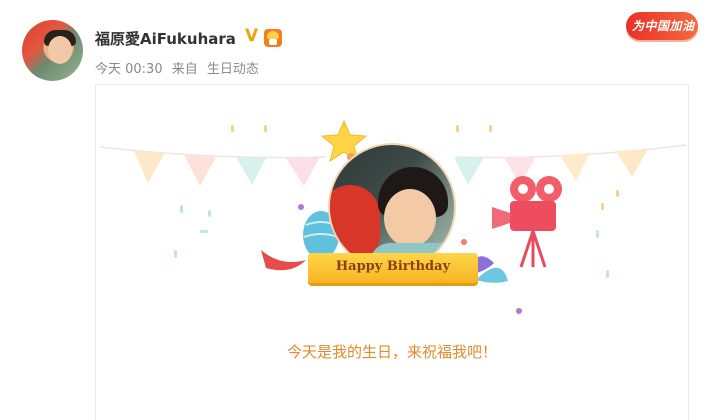  What do you see at coordinates (233, 69) in the screenshot?
I see `source-link: 生日动态` at bounding box center [233, 69].